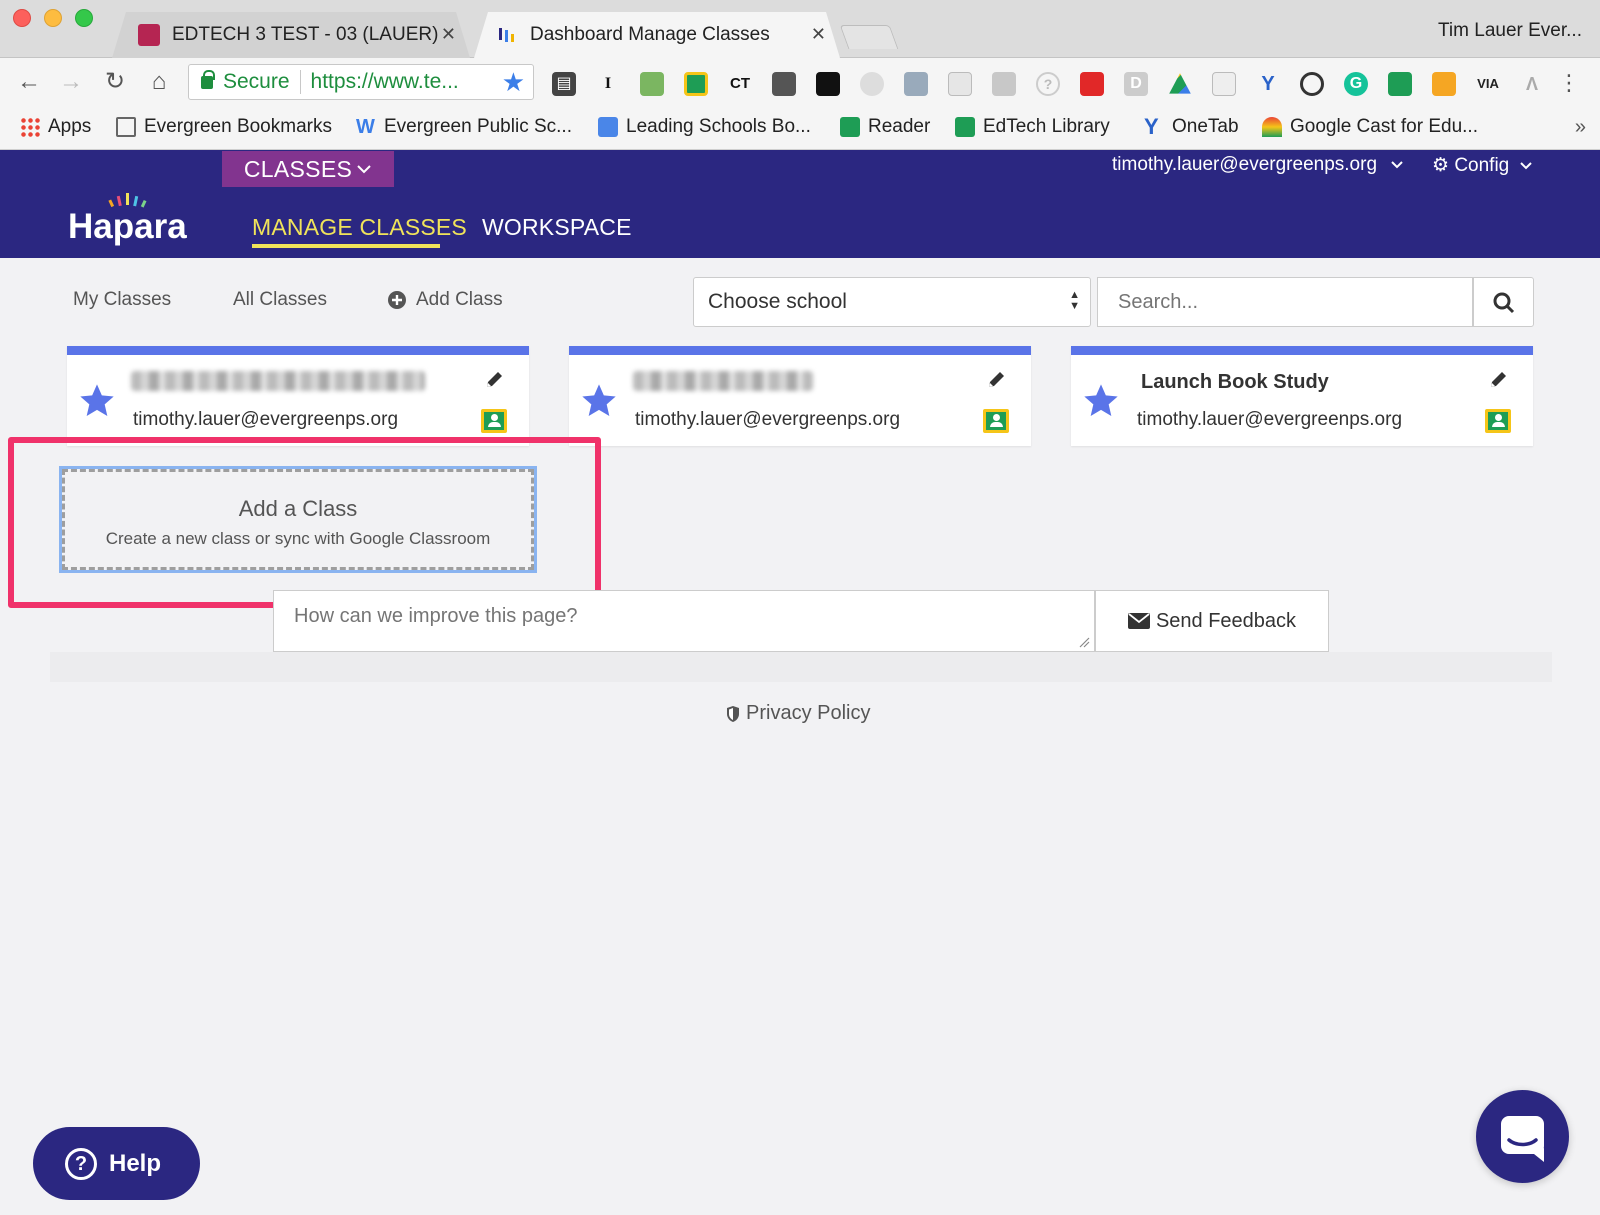 This screenshot has height=1215, width=1600. I want to click on search-button, so click(1503, 302).